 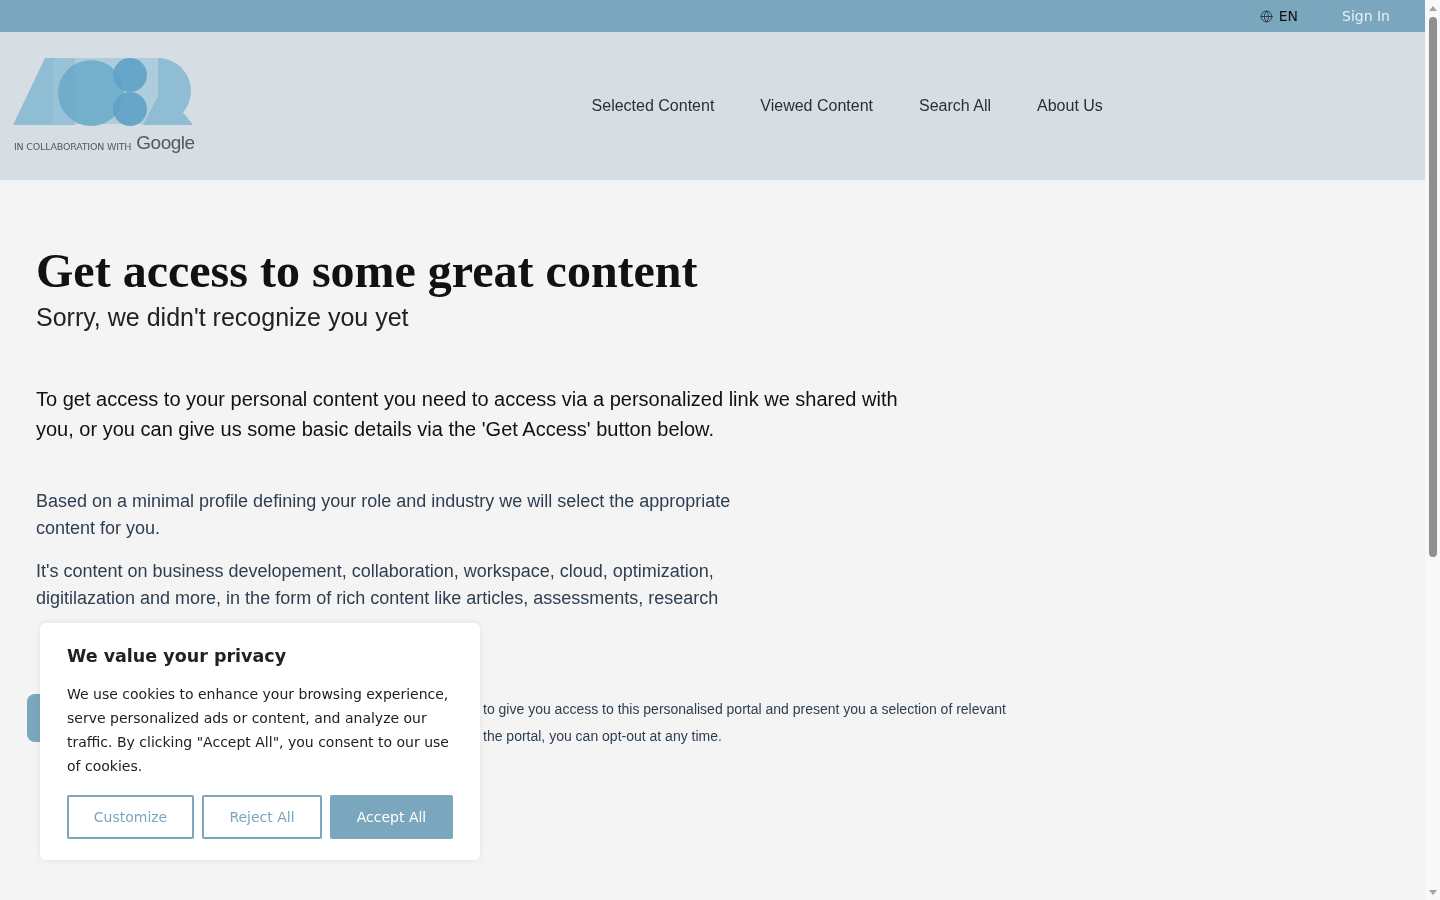 I want to click on nav-link: Selected Content, so click(x=653, y=106).